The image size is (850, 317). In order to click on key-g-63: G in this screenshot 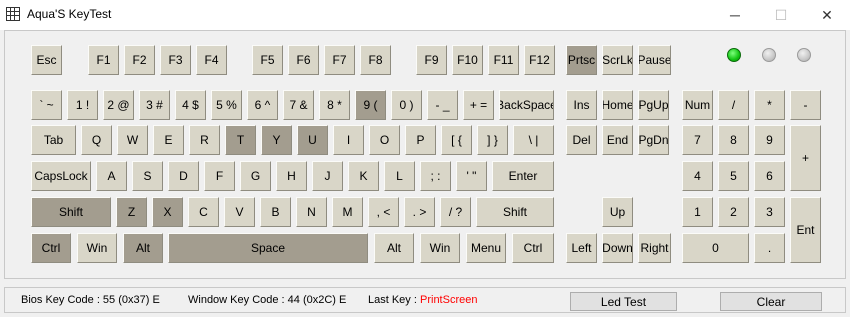, I will do `click(255, 176)`.